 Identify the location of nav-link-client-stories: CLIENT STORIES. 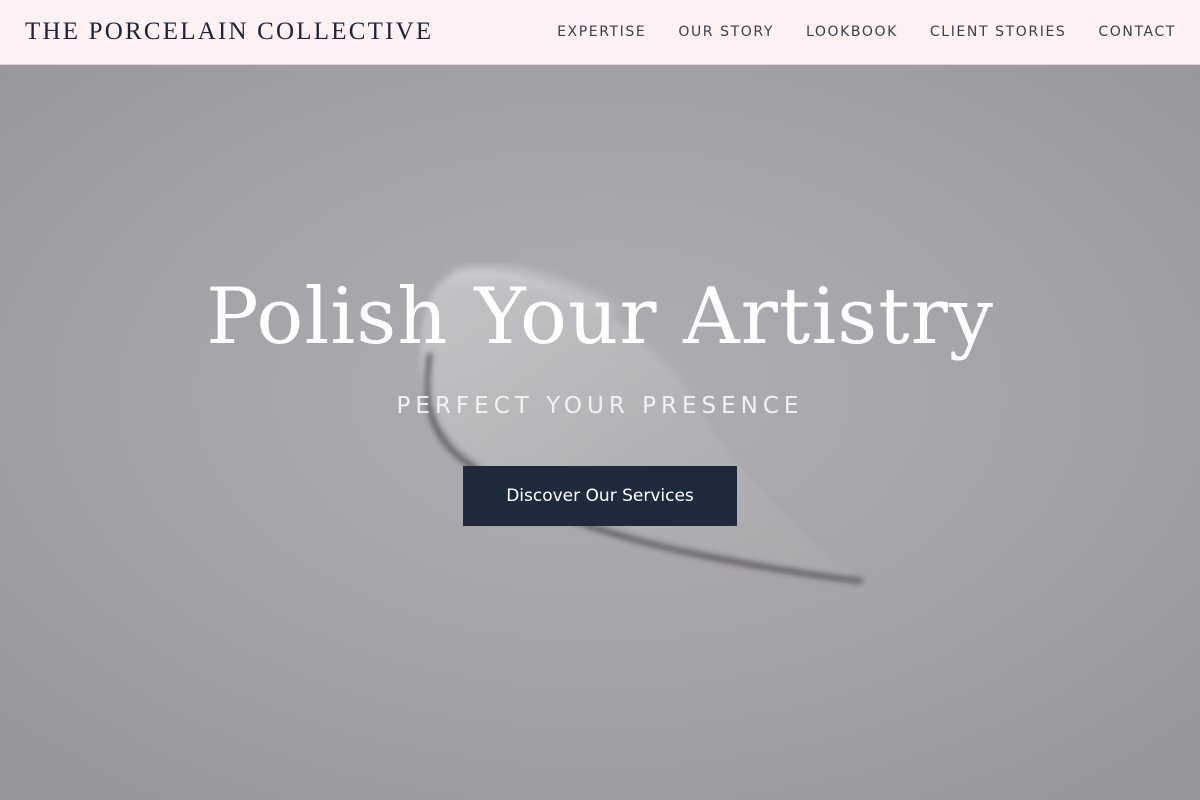
(998, 32).